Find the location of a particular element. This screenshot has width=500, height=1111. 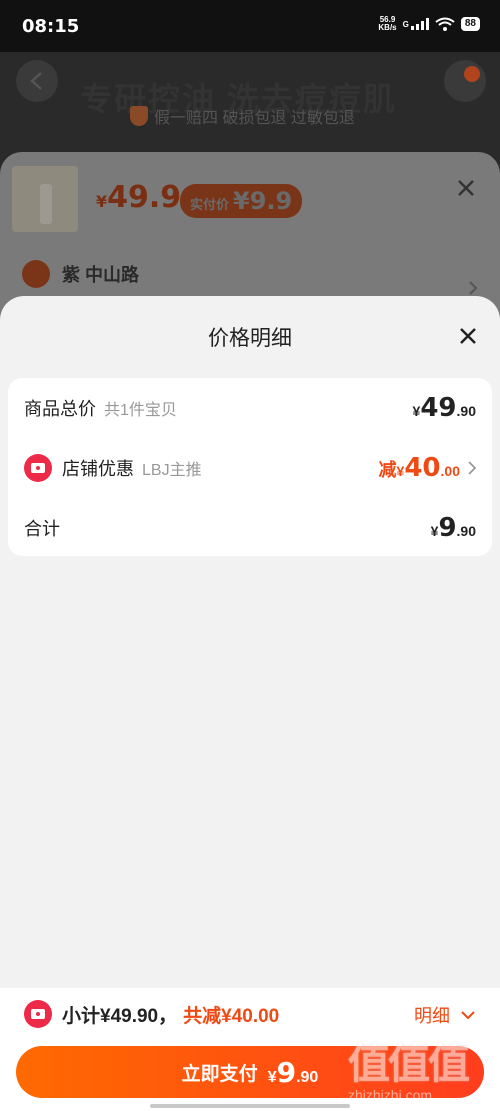

guarantee-bar: 假一赔四 破损包退 过敏包退 is located at coordinates (242, 116).